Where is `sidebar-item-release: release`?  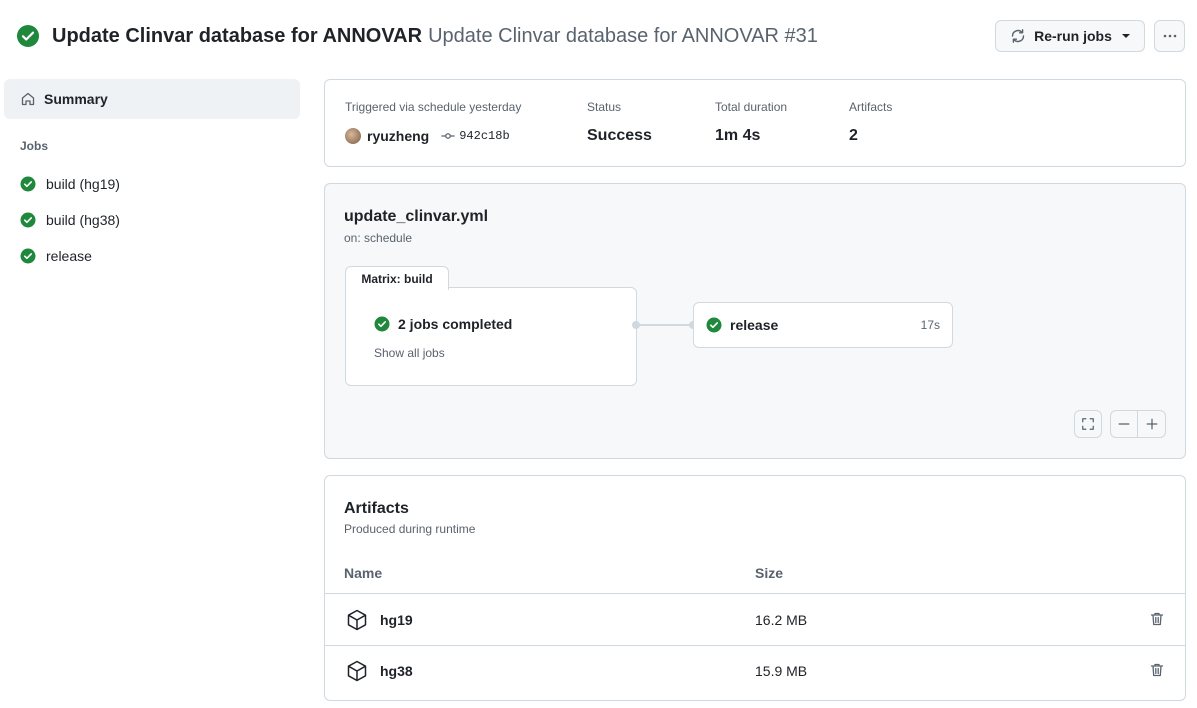
sidebar-item-release: release is located at coordinates (152, 256).